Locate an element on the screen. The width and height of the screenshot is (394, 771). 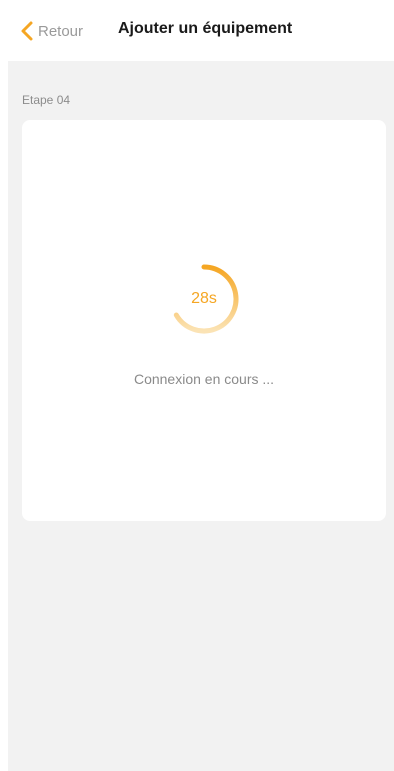
chevron-left-icon is located at coordinates (27, 31).